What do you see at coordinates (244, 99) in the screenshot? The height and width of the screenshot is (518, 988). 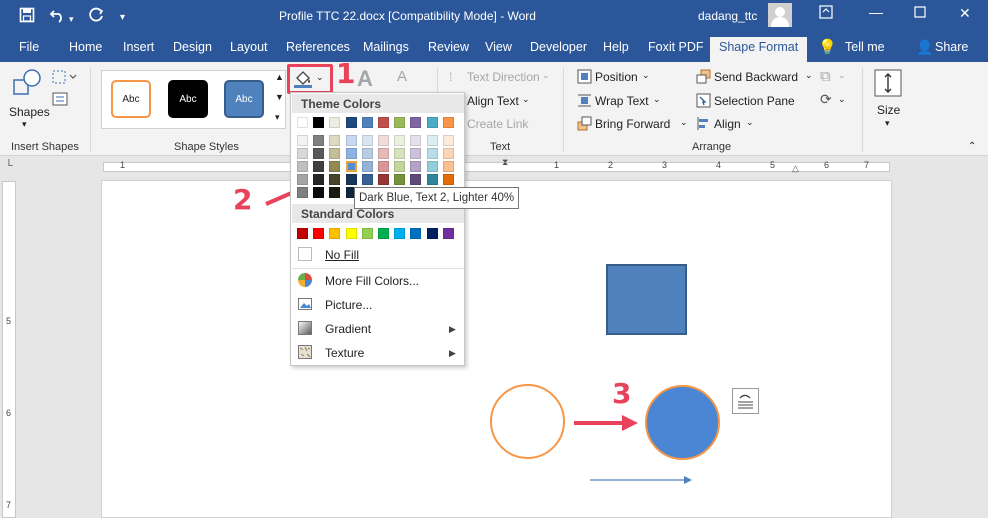 I see `shape-style-blue: Abc` at bounding box center [244, 99].